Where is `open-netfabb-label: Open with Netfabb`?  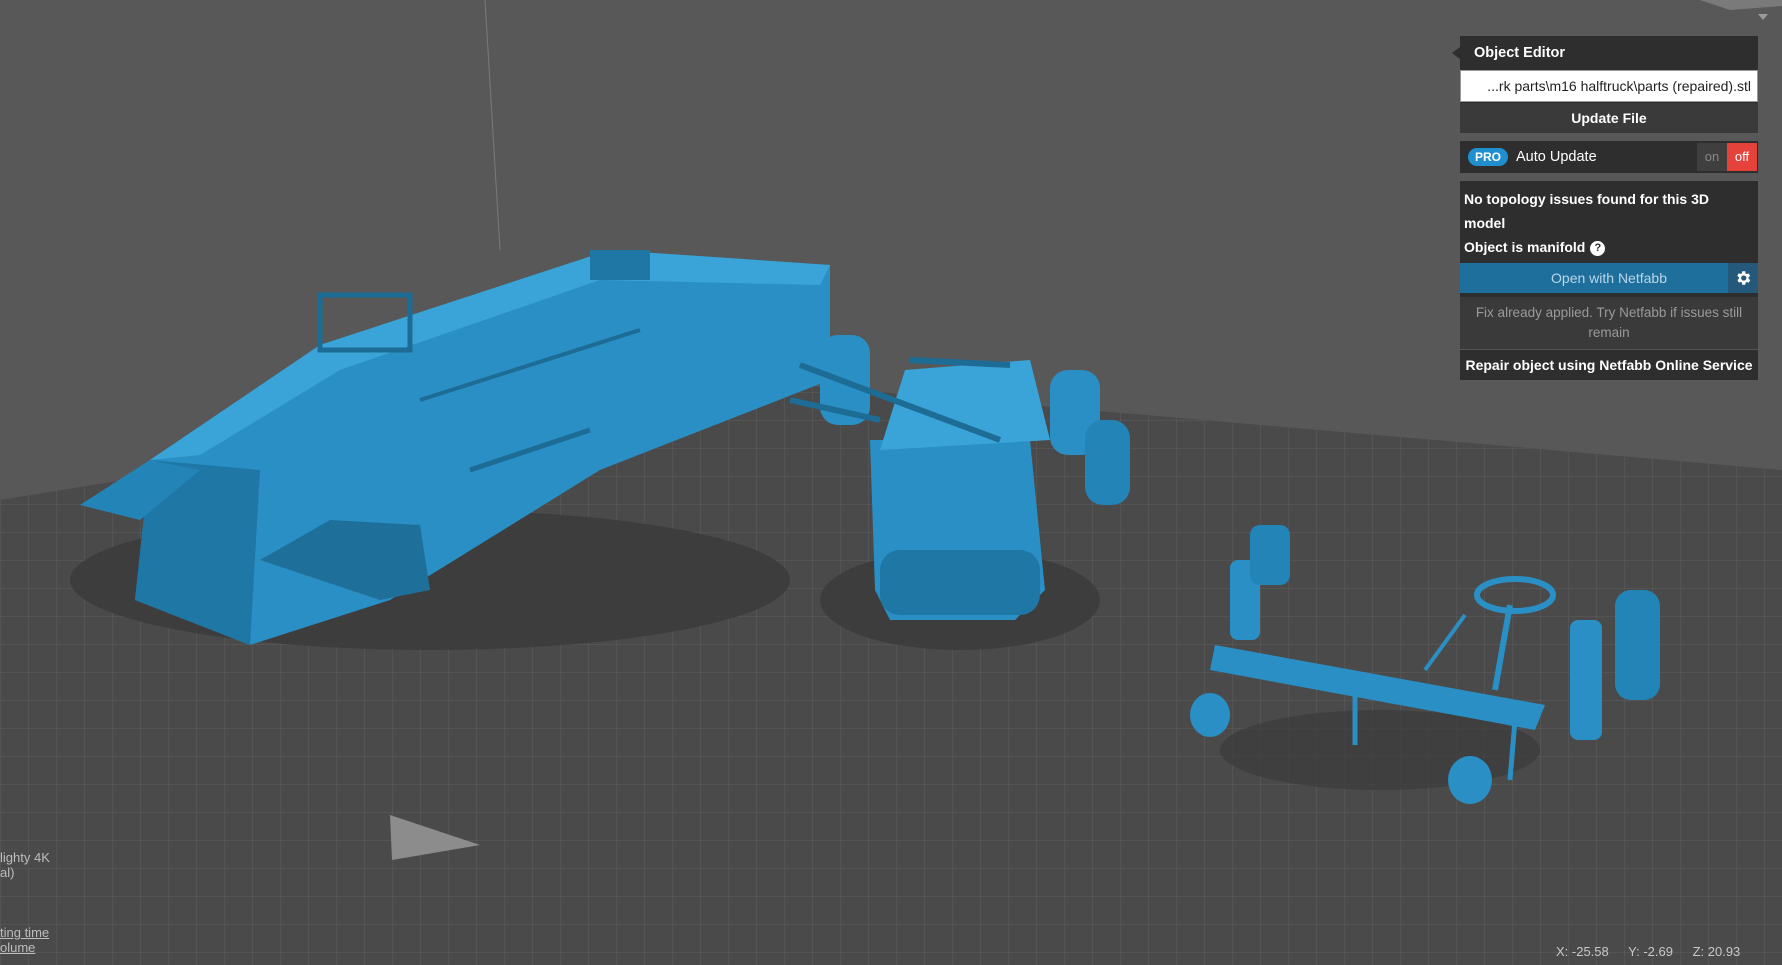 open-netfabb-label: Open with Netfabb is located at coordinates (1609, 278).